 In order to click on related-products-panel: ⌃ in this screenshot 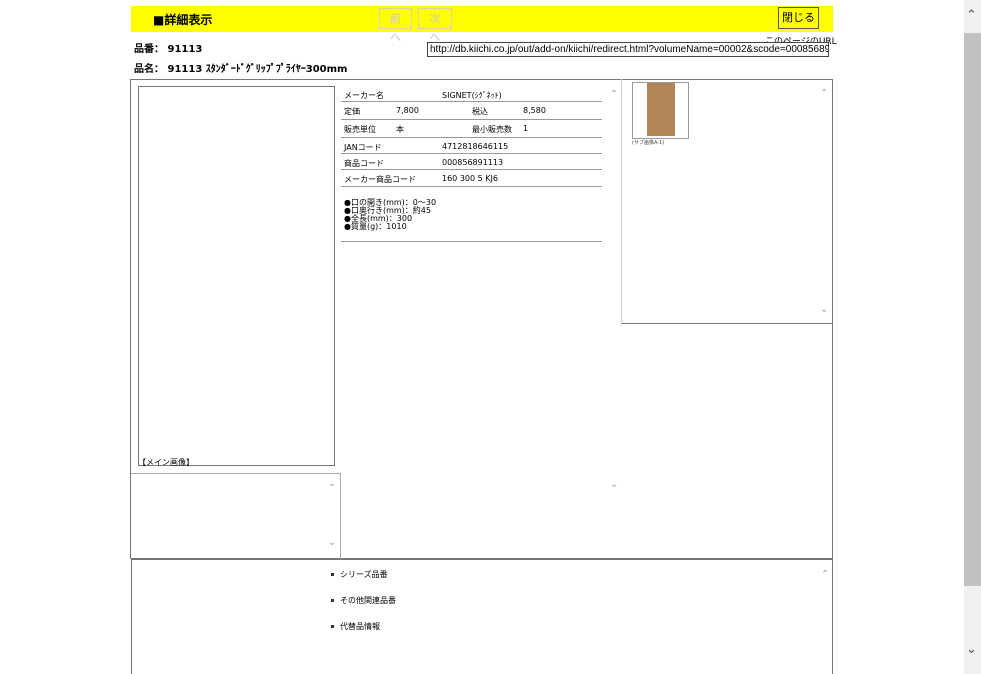, I will do `click(482, 616)`.